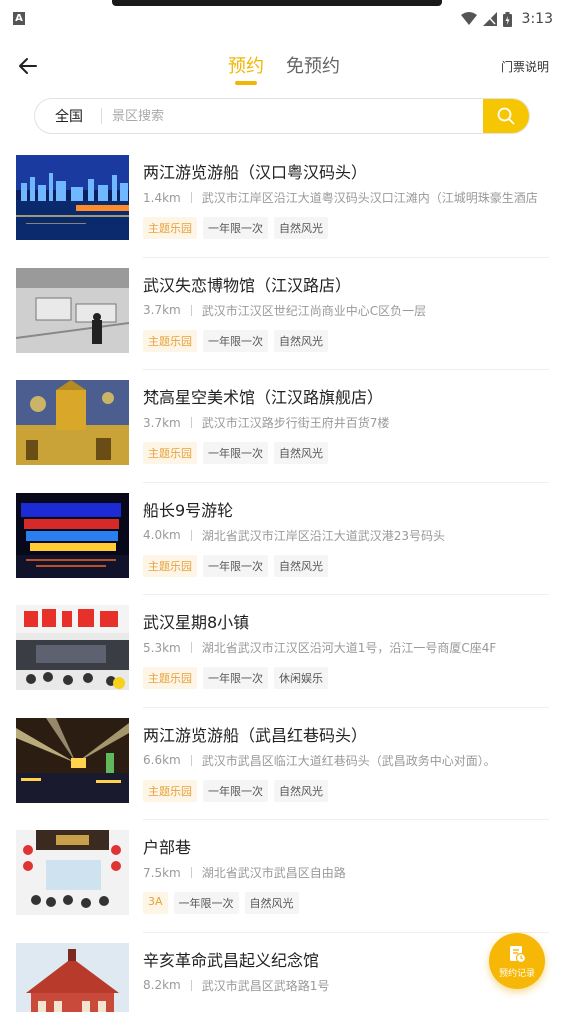 Image resolution: width=565 pixels, height=1012 pixels. Describe the element at coordinates (314, 310) in the screenshot. I see `item-address: 武汉市江汉区世纪江尚商业中心C区负一层` at that location.